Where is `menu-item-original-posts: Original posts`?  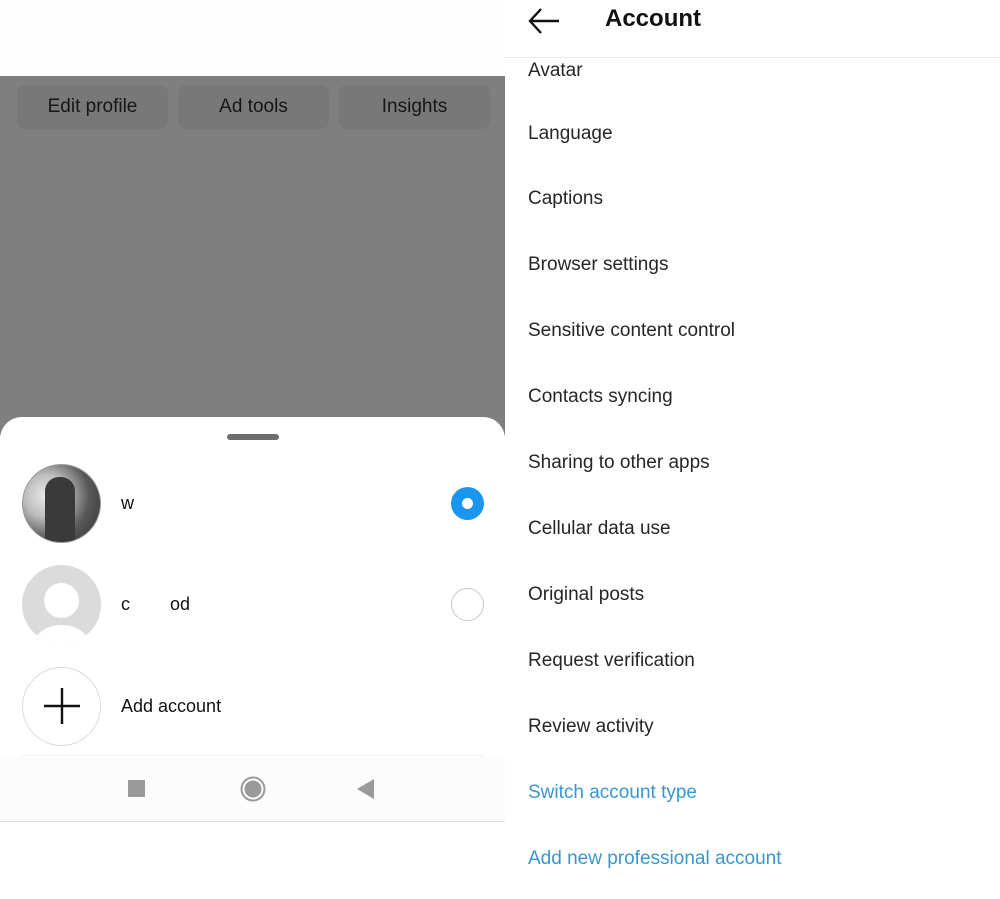 menu-item-original-posts: Original posts is located at coordinates (758, 595).